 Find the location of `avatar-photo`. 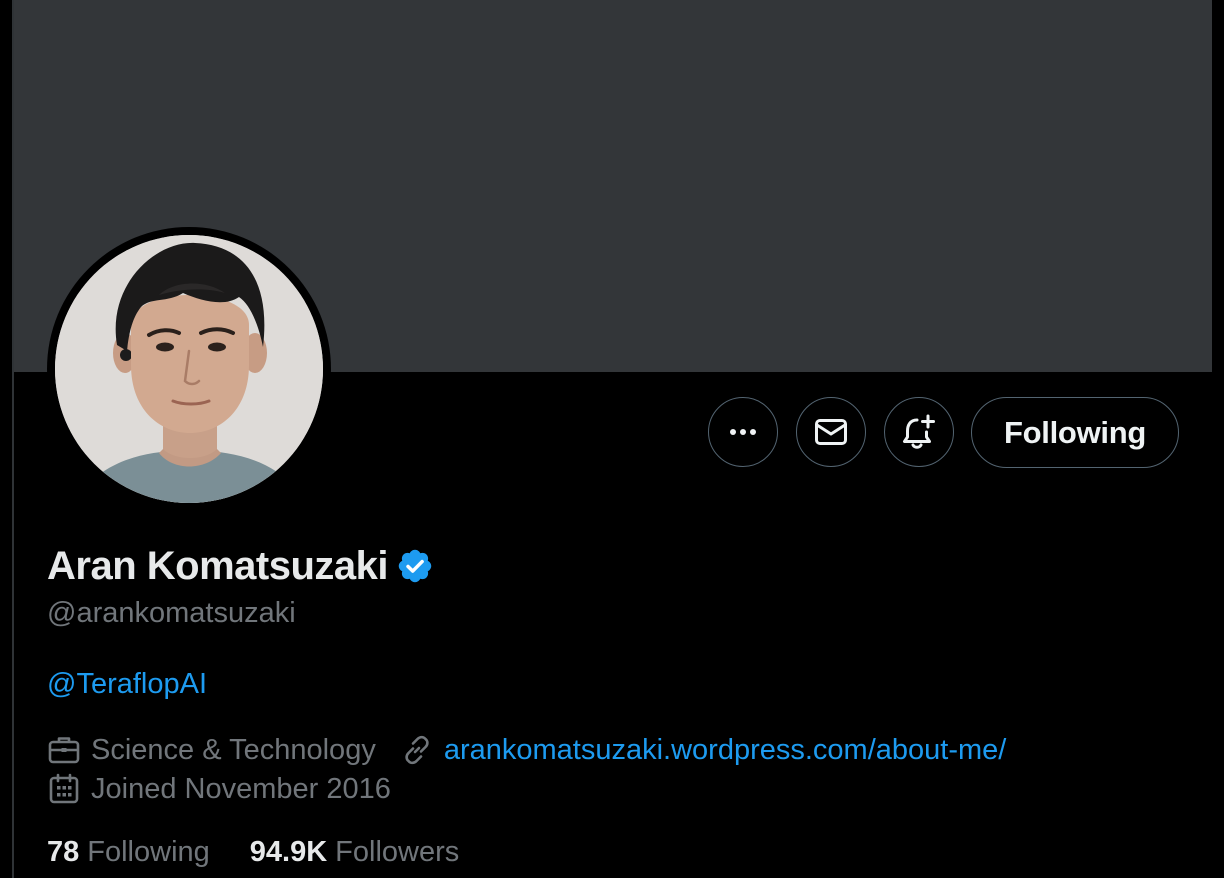

avatar-photo is located at coordinates (189, 369).